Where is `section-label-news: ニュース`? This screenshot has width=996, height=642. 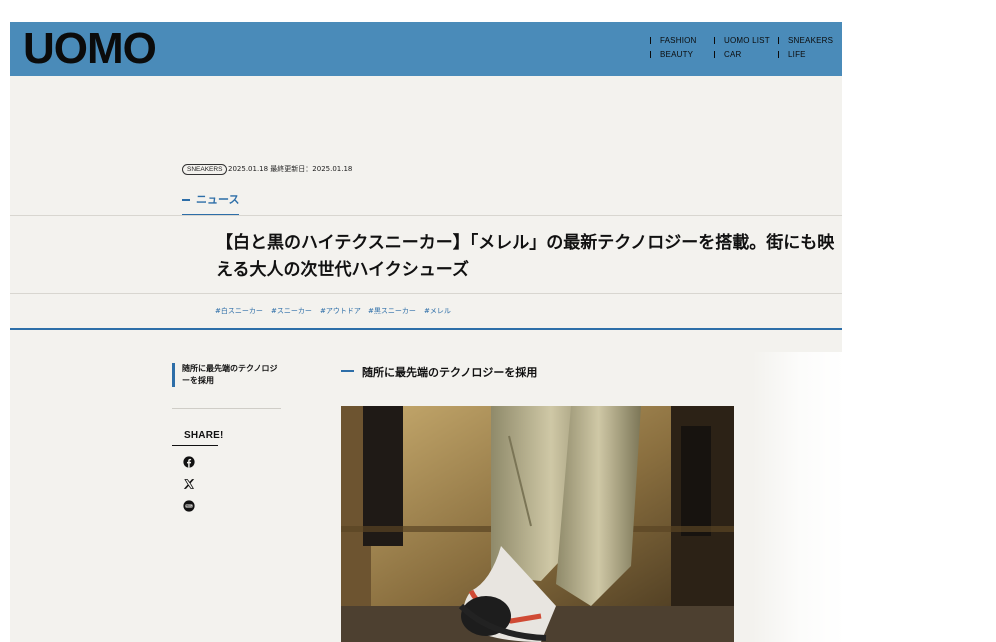 section-label-news: ニュース is located at coordinates (210, 205).